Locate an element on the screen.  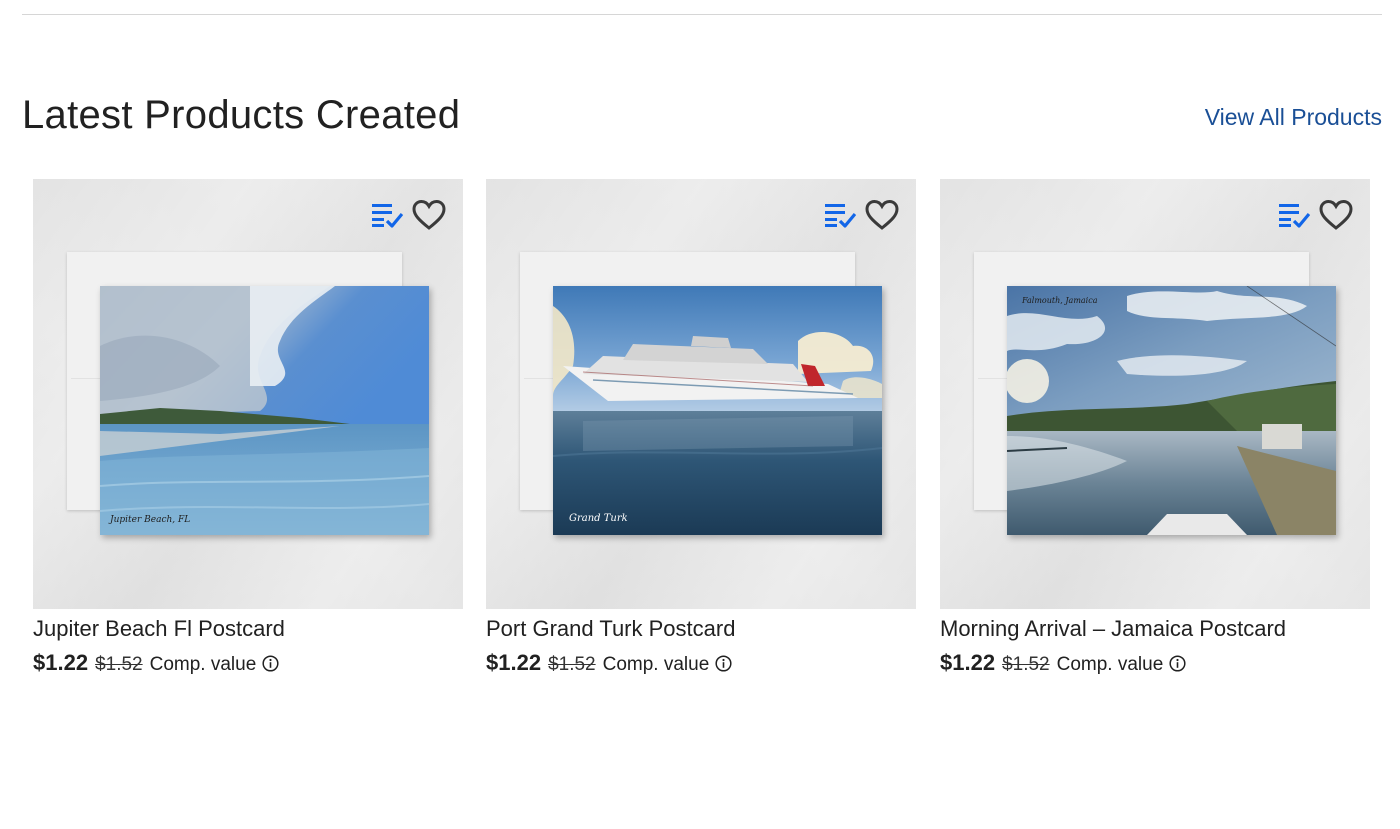
view-all-products-link: View All Products is located at coordinates (1293, 117).